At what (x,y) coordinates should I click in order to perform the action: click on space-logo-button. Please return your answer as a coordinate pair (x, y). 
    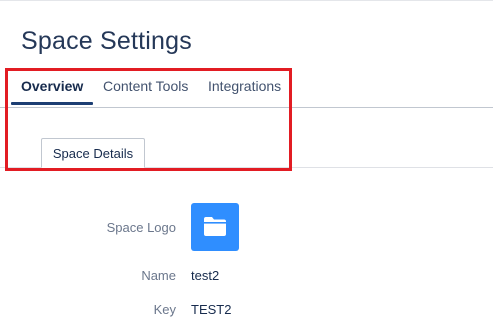
    Looking at the image, I should click on (215, 227).